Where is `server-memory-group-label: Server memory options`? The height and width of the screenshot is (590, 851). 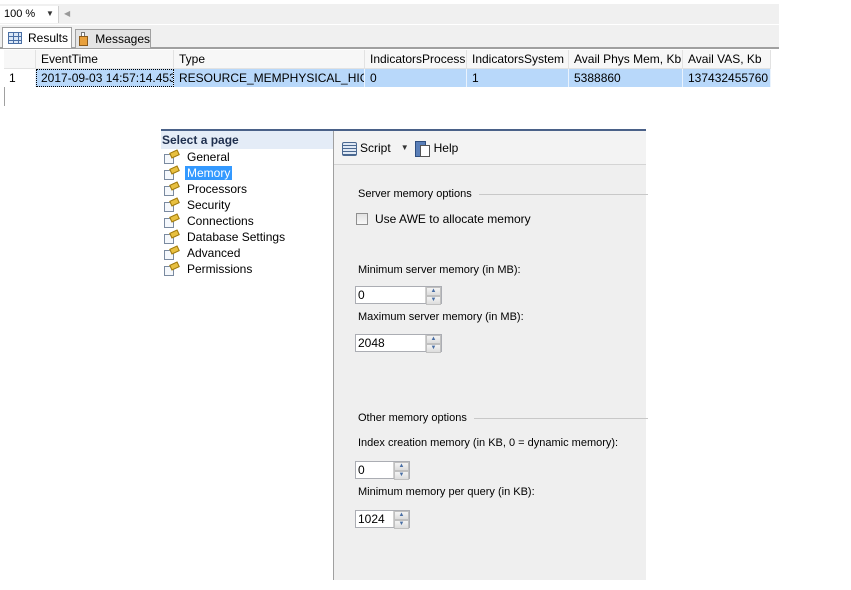
server-memory-group-label: Server memory options is located at coordinates (415, 194).